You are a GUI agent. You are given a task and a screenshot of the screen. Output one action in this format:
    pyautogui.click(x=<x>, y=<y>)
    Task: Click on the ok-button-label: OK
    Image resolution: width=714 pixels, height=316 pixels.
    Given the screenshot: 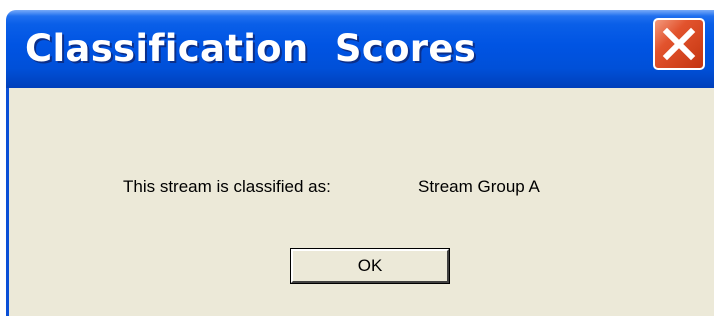 What is the action you would take?
    pyautogui.click(x=370, y=265)
    